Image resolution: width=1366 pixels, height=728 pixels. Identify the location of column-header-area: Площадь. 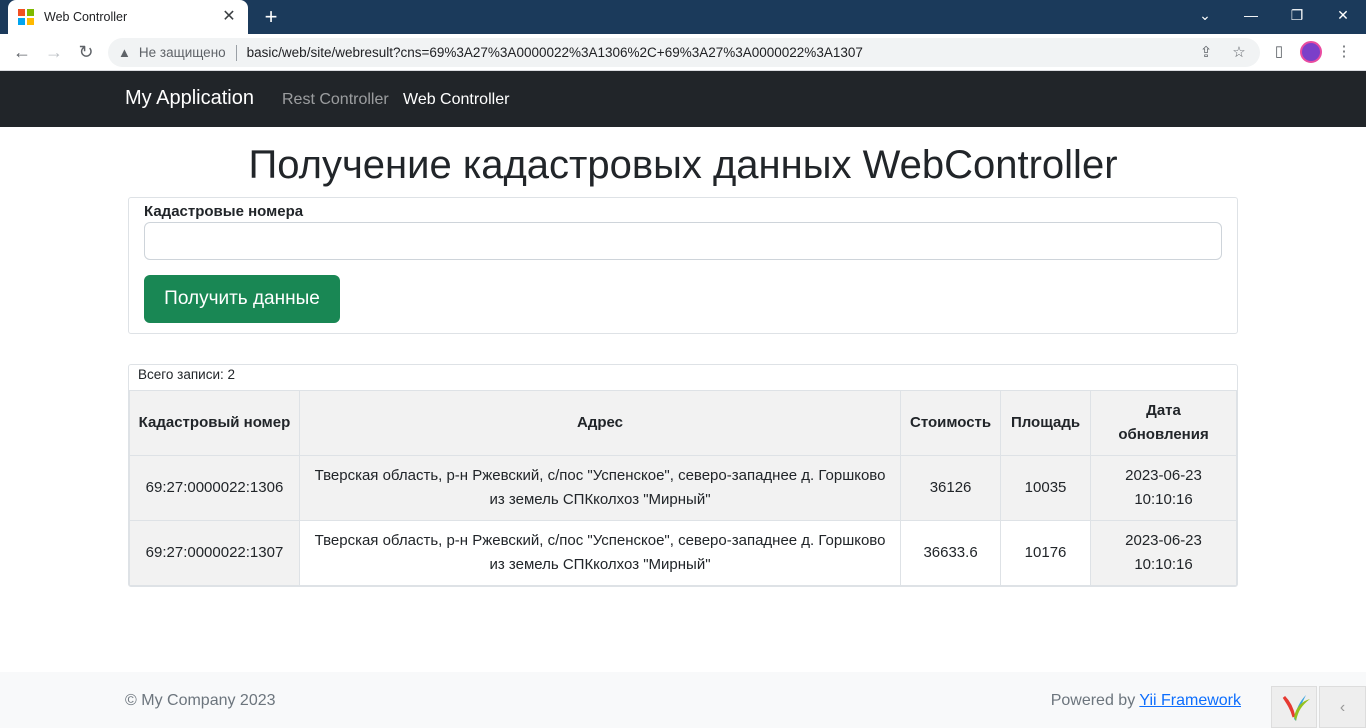
(1046, 423).